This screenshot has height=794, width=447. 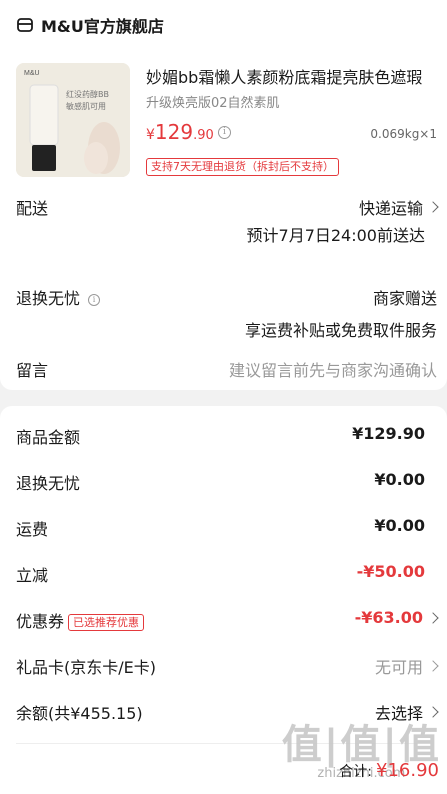 What do you see at coordinates (25, 25) in the screenshot?
I see `store-icon` at bounding box center [25, 25].